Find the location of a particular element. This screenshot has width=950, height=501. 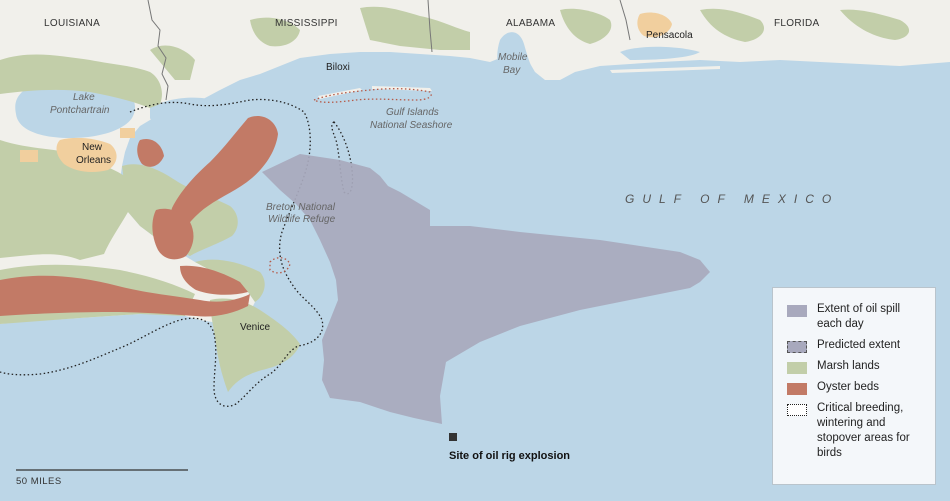

gulf-of-mexico-label: GULF OF MEXICO is located at coordinates (732, 199).